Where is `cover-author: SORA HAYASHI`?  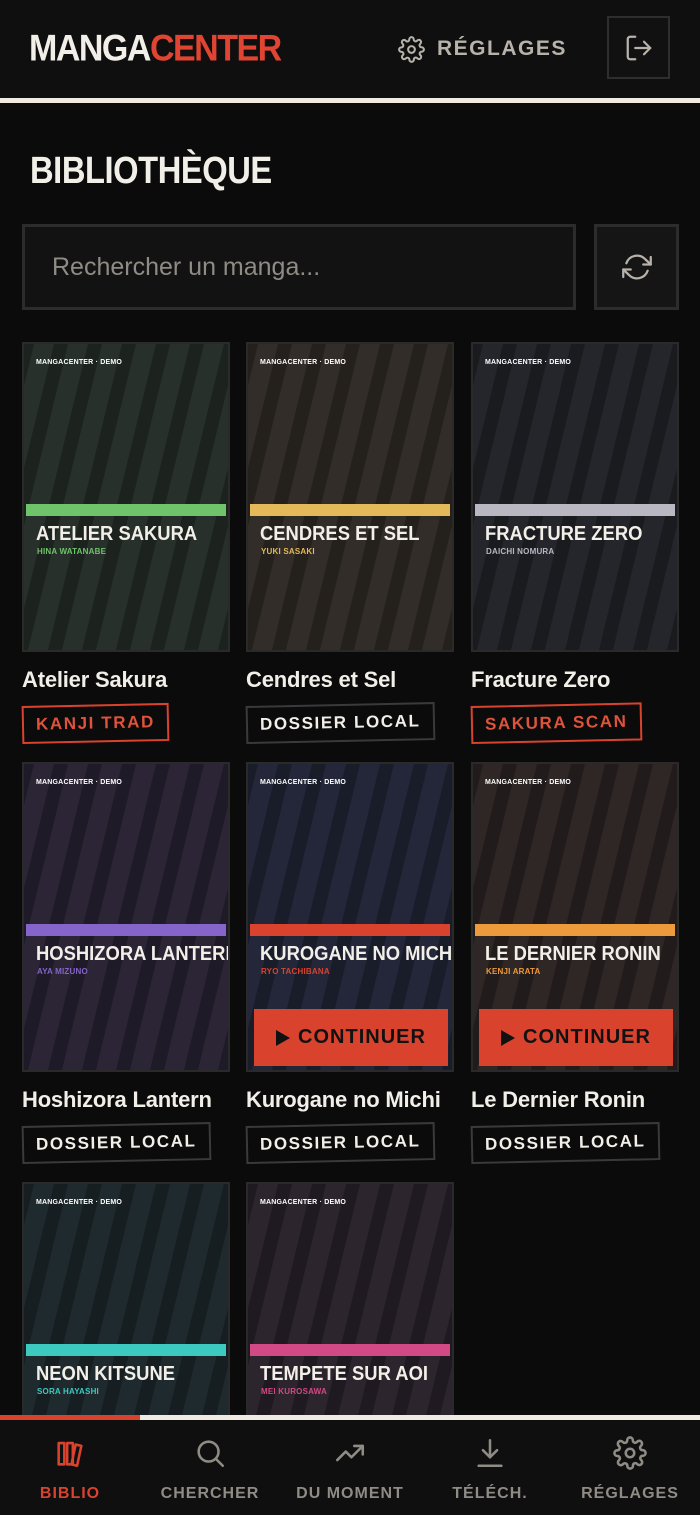 cover-author: SORA HAYASHI is located at coordinates (68, 1391).